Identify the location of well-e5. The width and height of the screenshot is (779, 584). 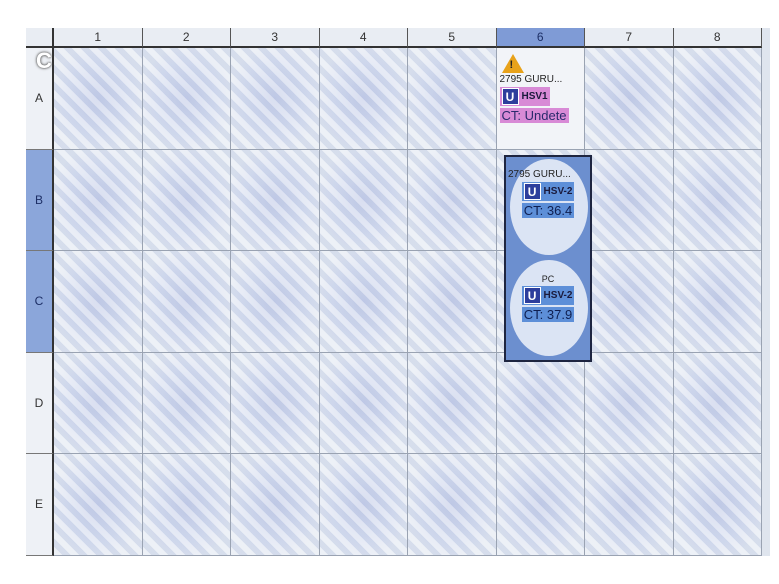
(452, 505).